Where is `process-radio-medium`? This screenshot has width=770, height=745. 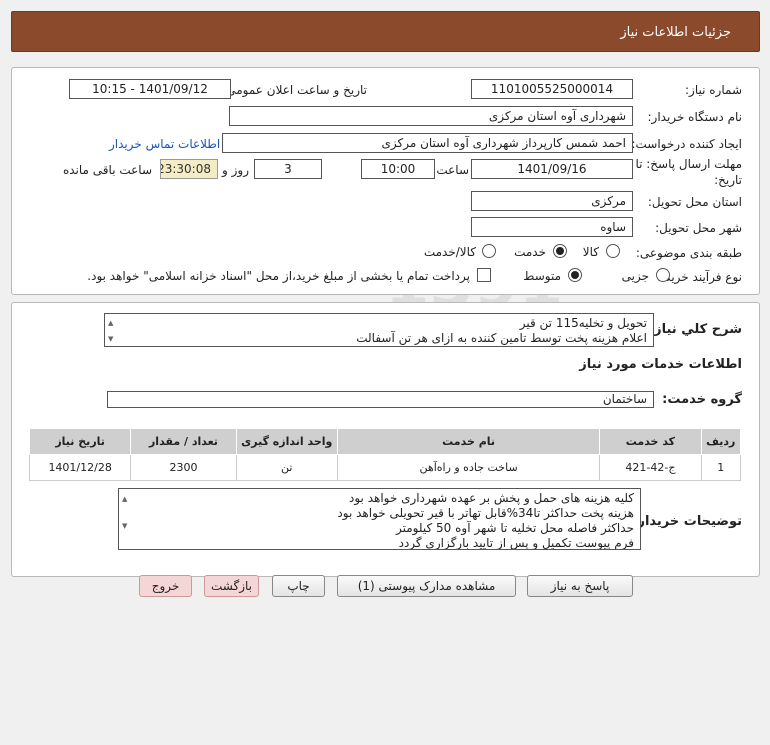
process-radio-medium is located at coordinates (575, 275).